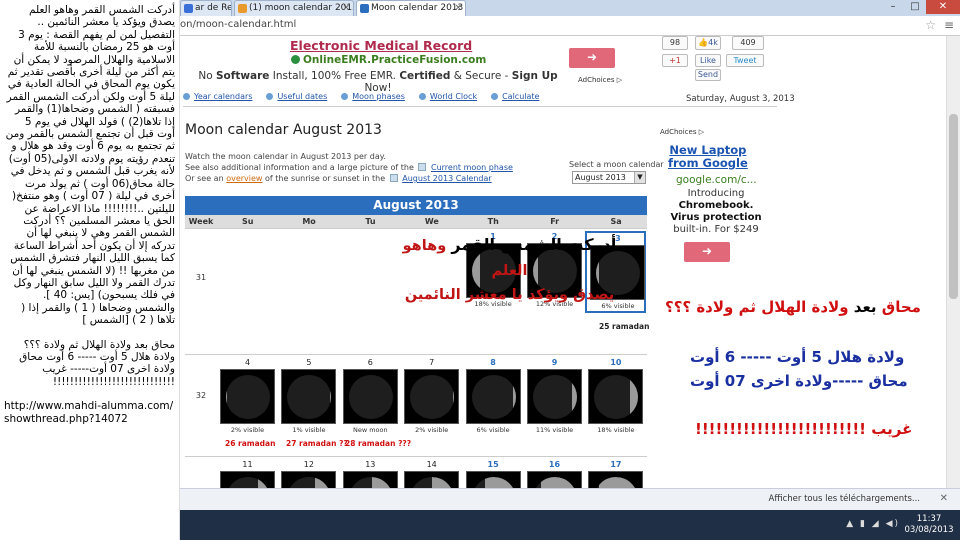 Image resolution: width=960 pixels, height=540 pixels. Describe the element at coordinates (708, 75) in the screenshot. I see `fb-send-button: Send` at that location.